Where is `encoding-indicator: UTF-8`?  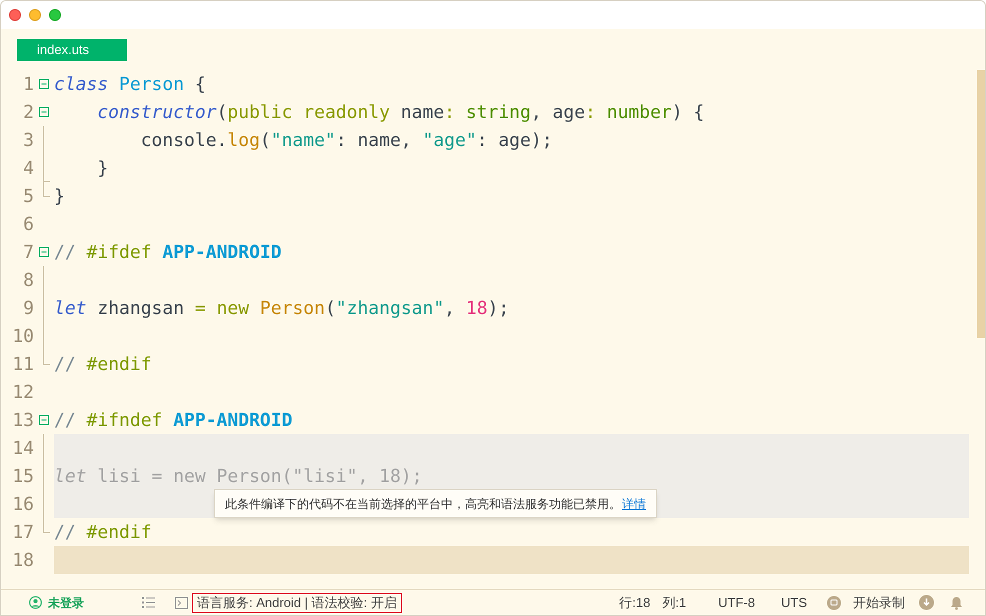
encoding-indicator: UTF-8 is located at coordinates (736, 602).